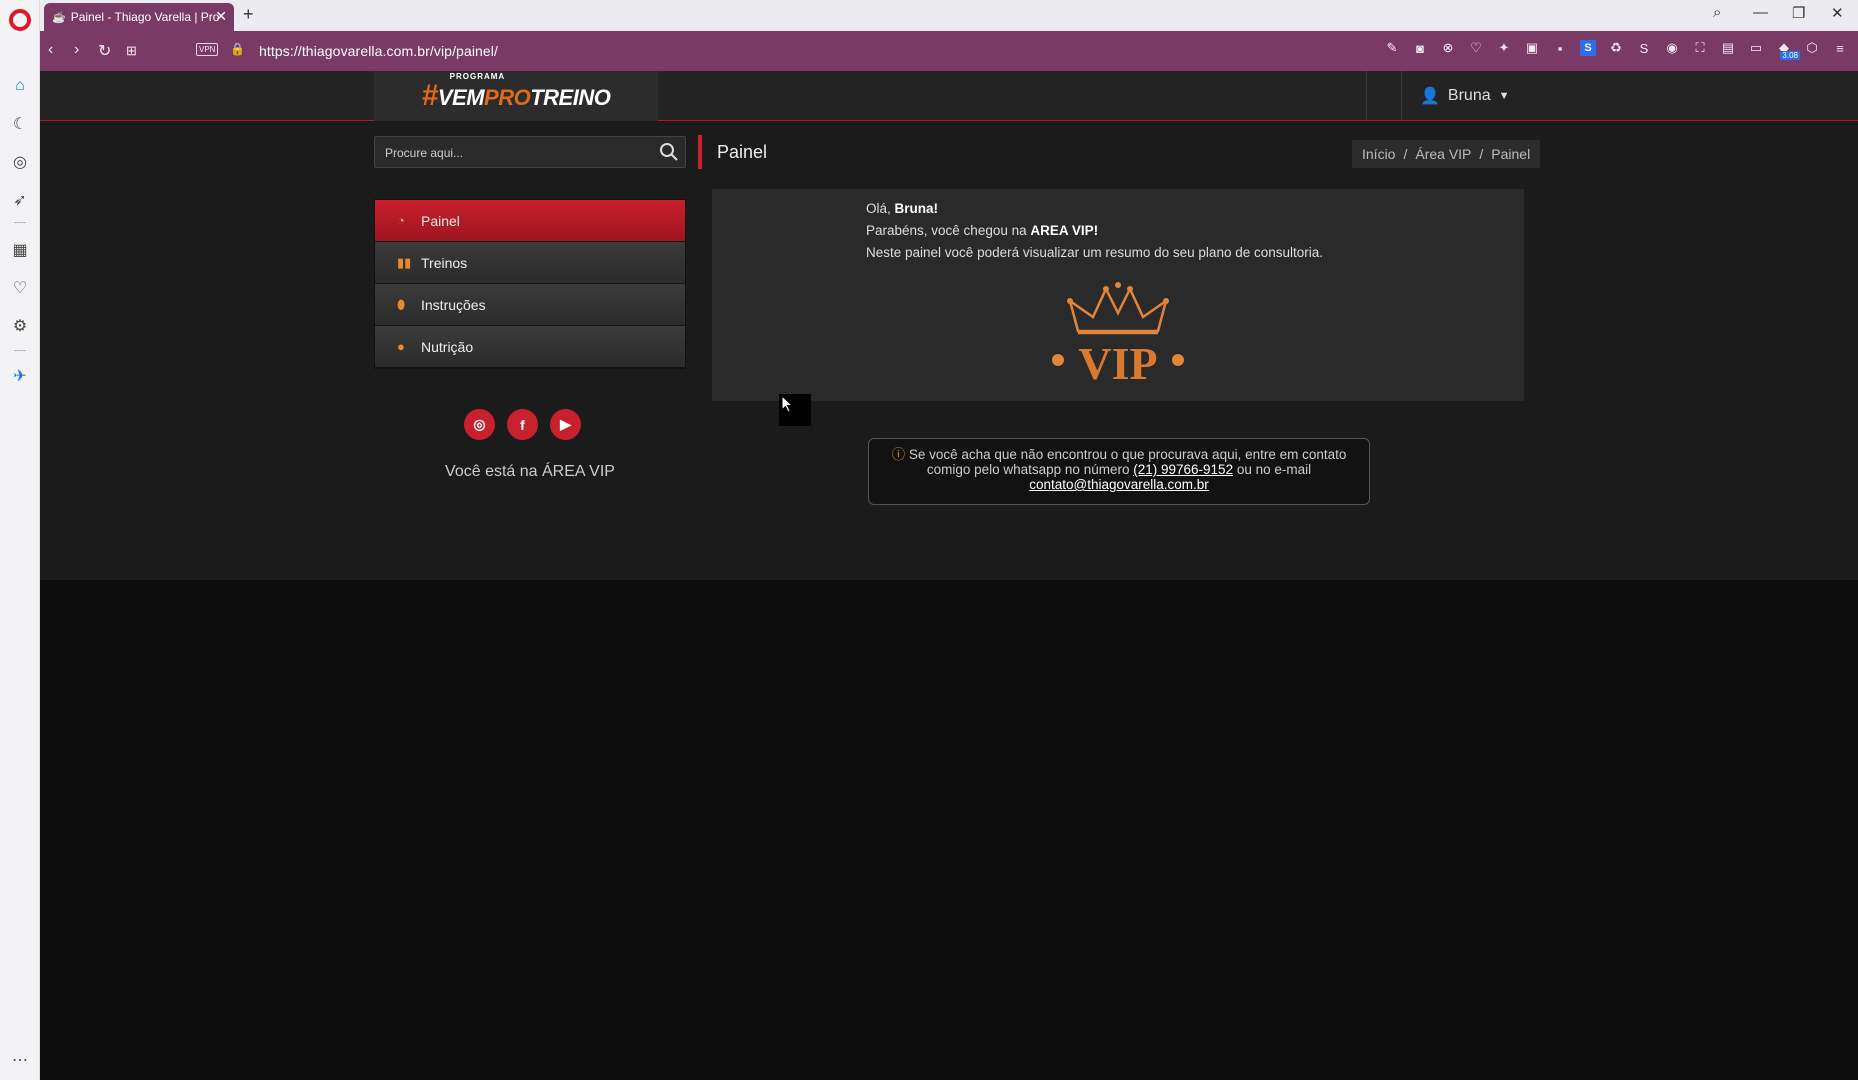  I want to click on menu-item-instrucoes: ⬮ Instruções, so click(530, 305).